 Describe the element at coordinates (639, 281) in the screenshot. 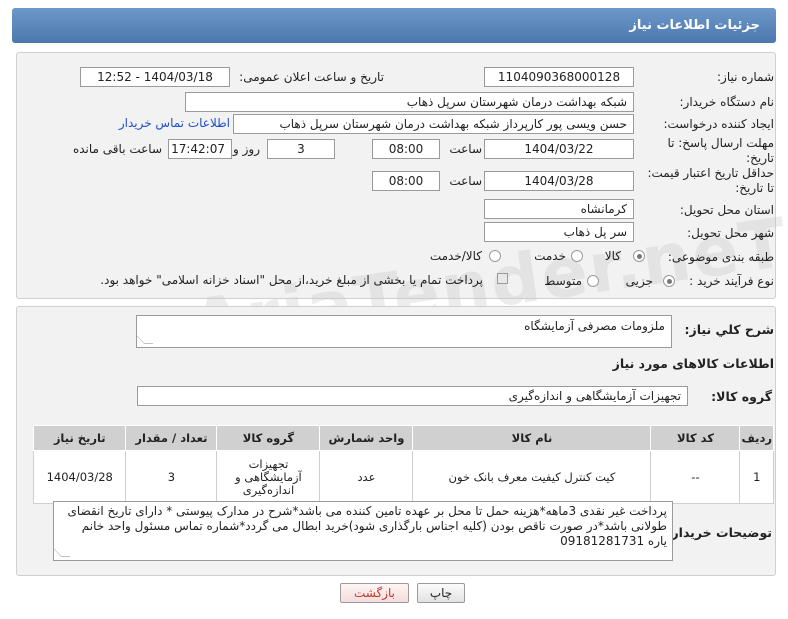

I see `purchase-minor-label: جزیی` at that location.